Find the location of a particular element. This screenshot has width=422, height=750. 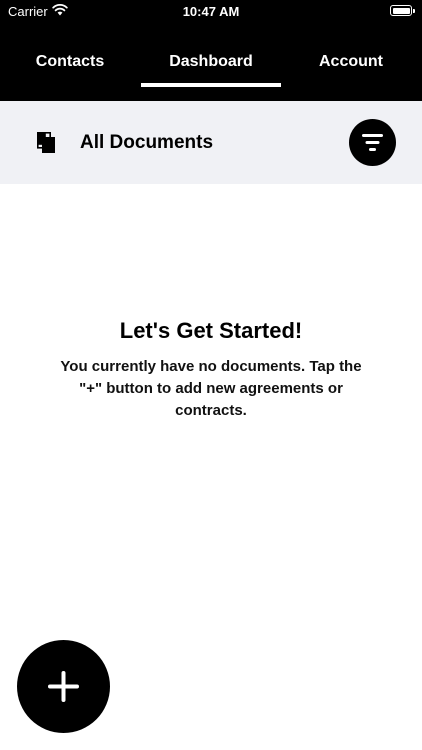

status-bar: Carrier 10:47 AM is located at coordinates (211, 11).